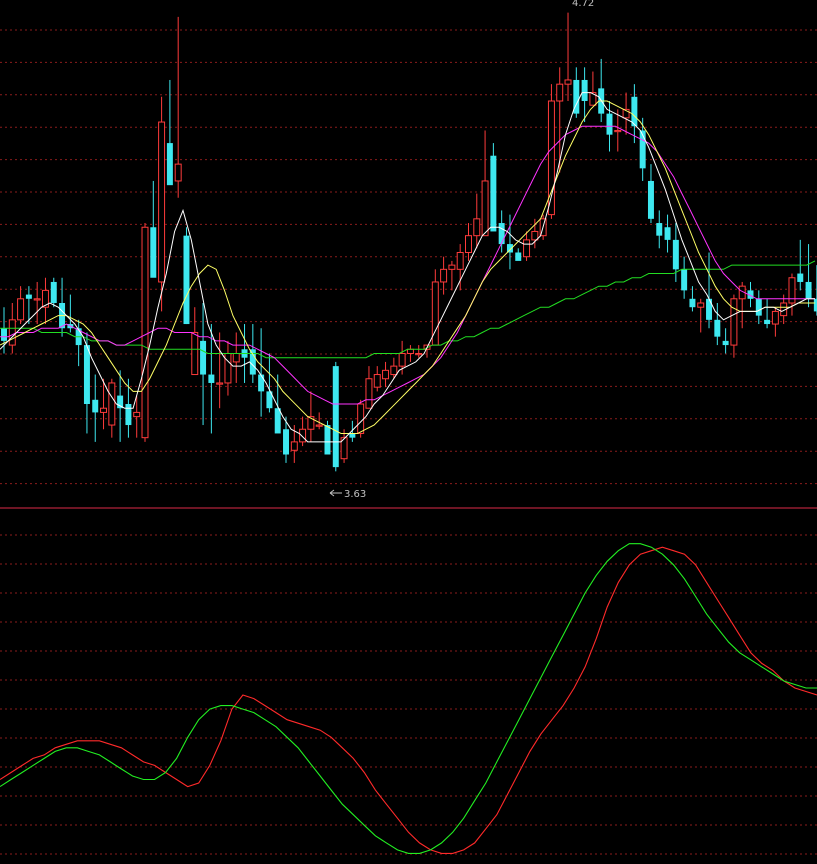 This screenshot has height=864, width=817. Describe the element at coordinates (583, 4) in the screenshot. I see `high-price-label: 4.72` at that location.